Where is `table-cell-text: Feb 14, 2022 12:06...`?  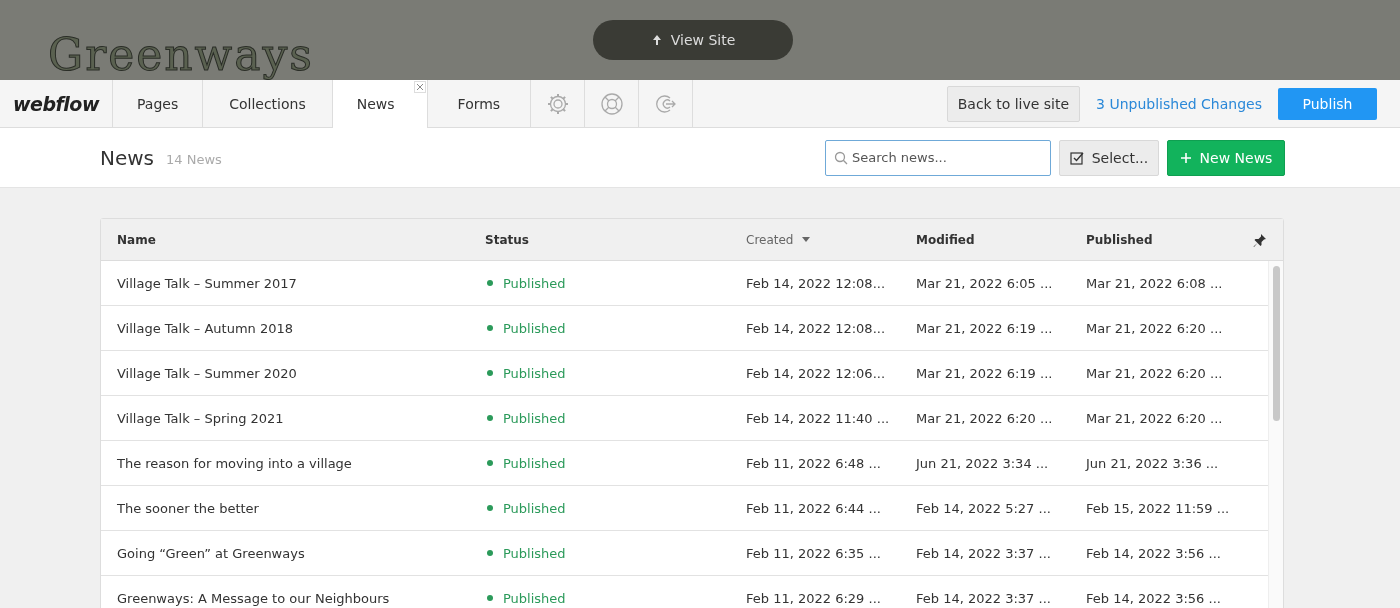 table-cell-text: Feb 14, 2022 12:06... is located at coordinates (816, 373).